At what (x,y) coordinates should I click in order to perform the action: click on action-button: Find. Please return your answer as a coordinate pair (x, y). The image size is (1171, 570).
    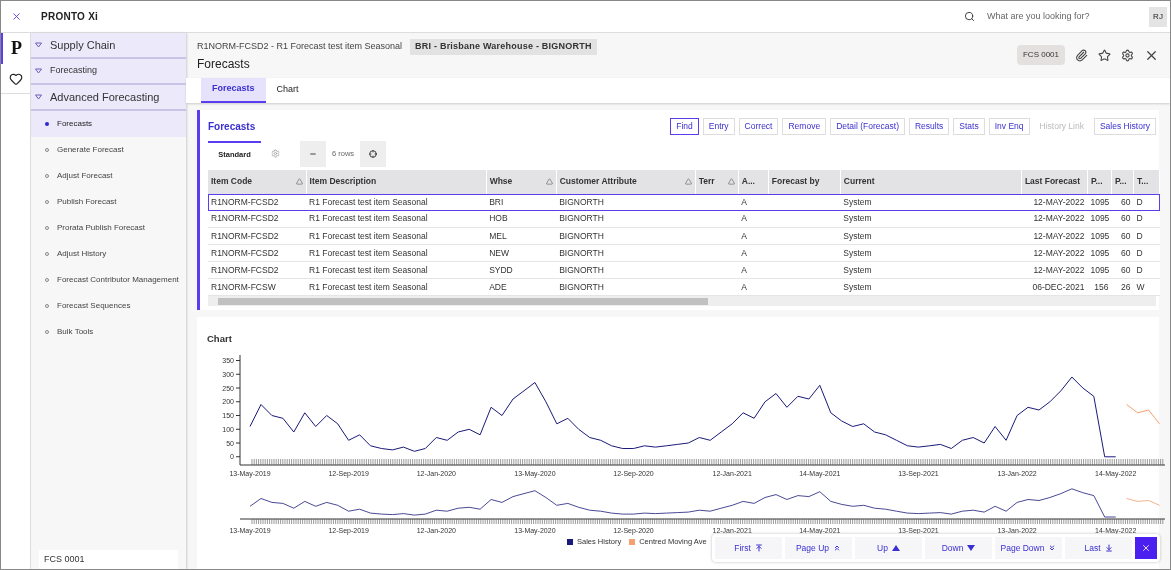
    Looking at the image, I should click on (684, 126).